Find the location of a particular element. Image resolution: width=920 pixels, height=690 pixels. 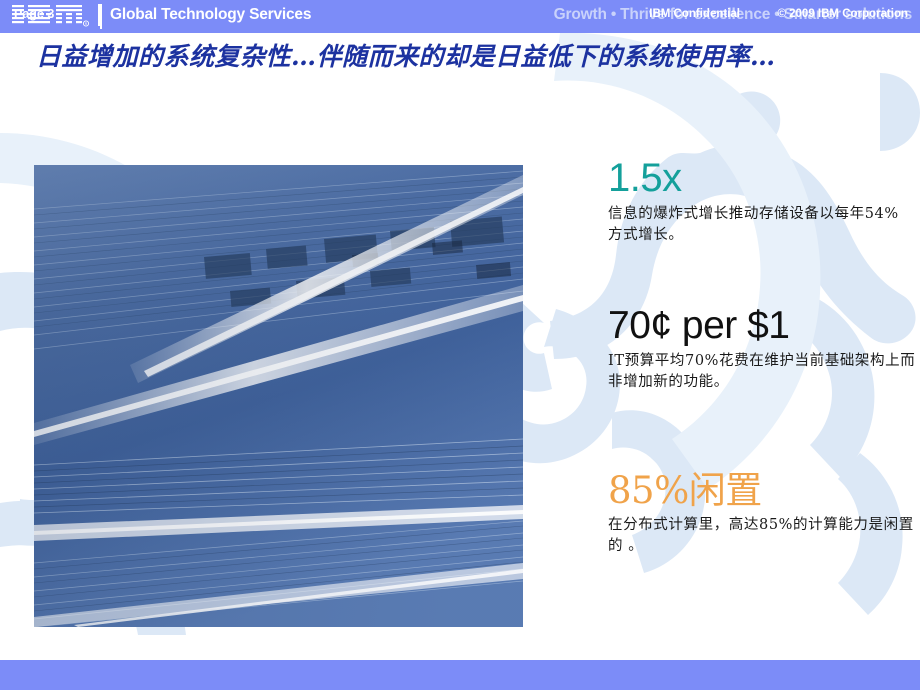

footer-bar is located at coordinates (460, 675).